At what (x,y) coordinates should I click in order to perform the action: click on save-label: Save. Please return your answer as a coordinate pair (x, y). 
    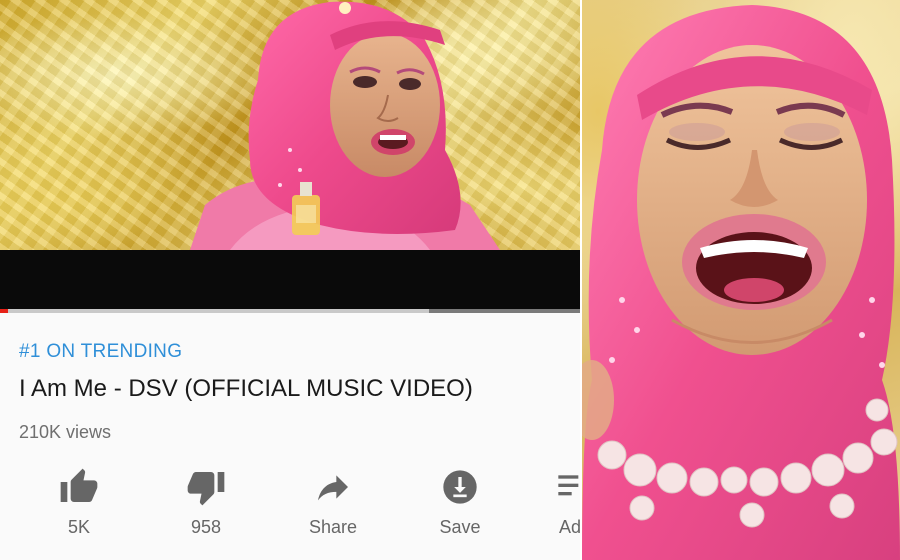
    Looking at the image, I should click on (460, 527).